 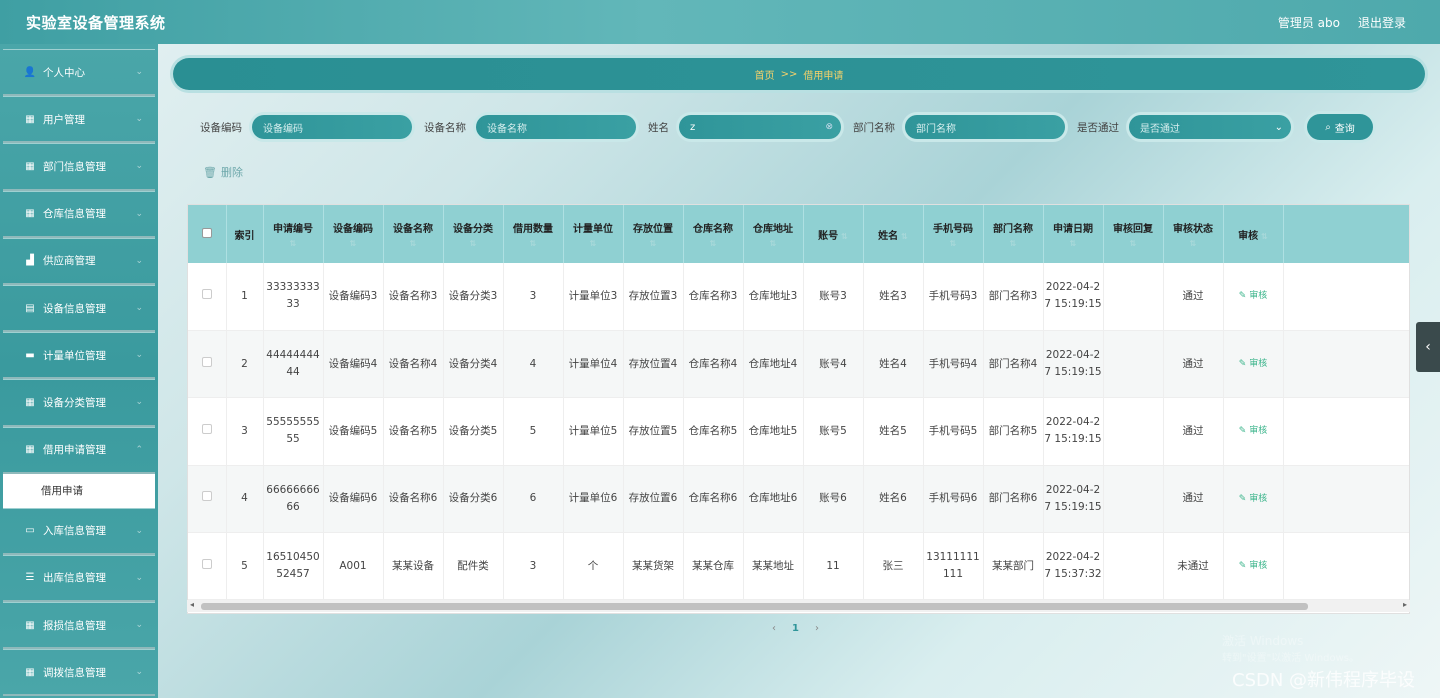 I want to click on device-name-input: 设备名称, so click(x=556, y=127).